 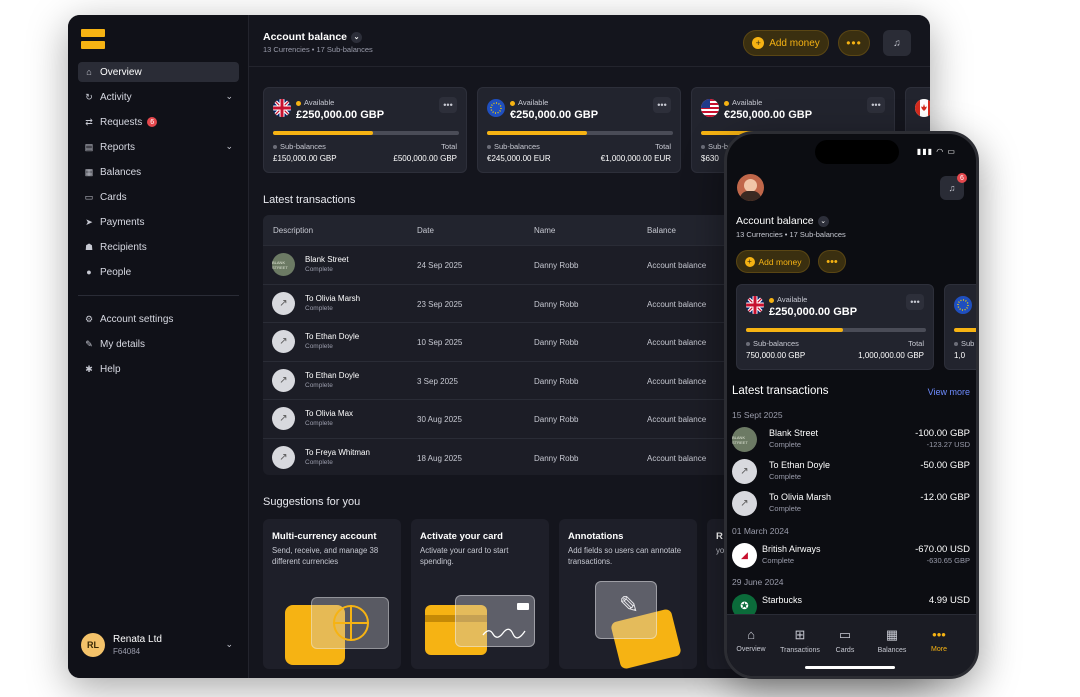 What do you see at coordinates (293, 230) in the screenshot?
I see `column-description: Description` at bounding box center [293, 230].